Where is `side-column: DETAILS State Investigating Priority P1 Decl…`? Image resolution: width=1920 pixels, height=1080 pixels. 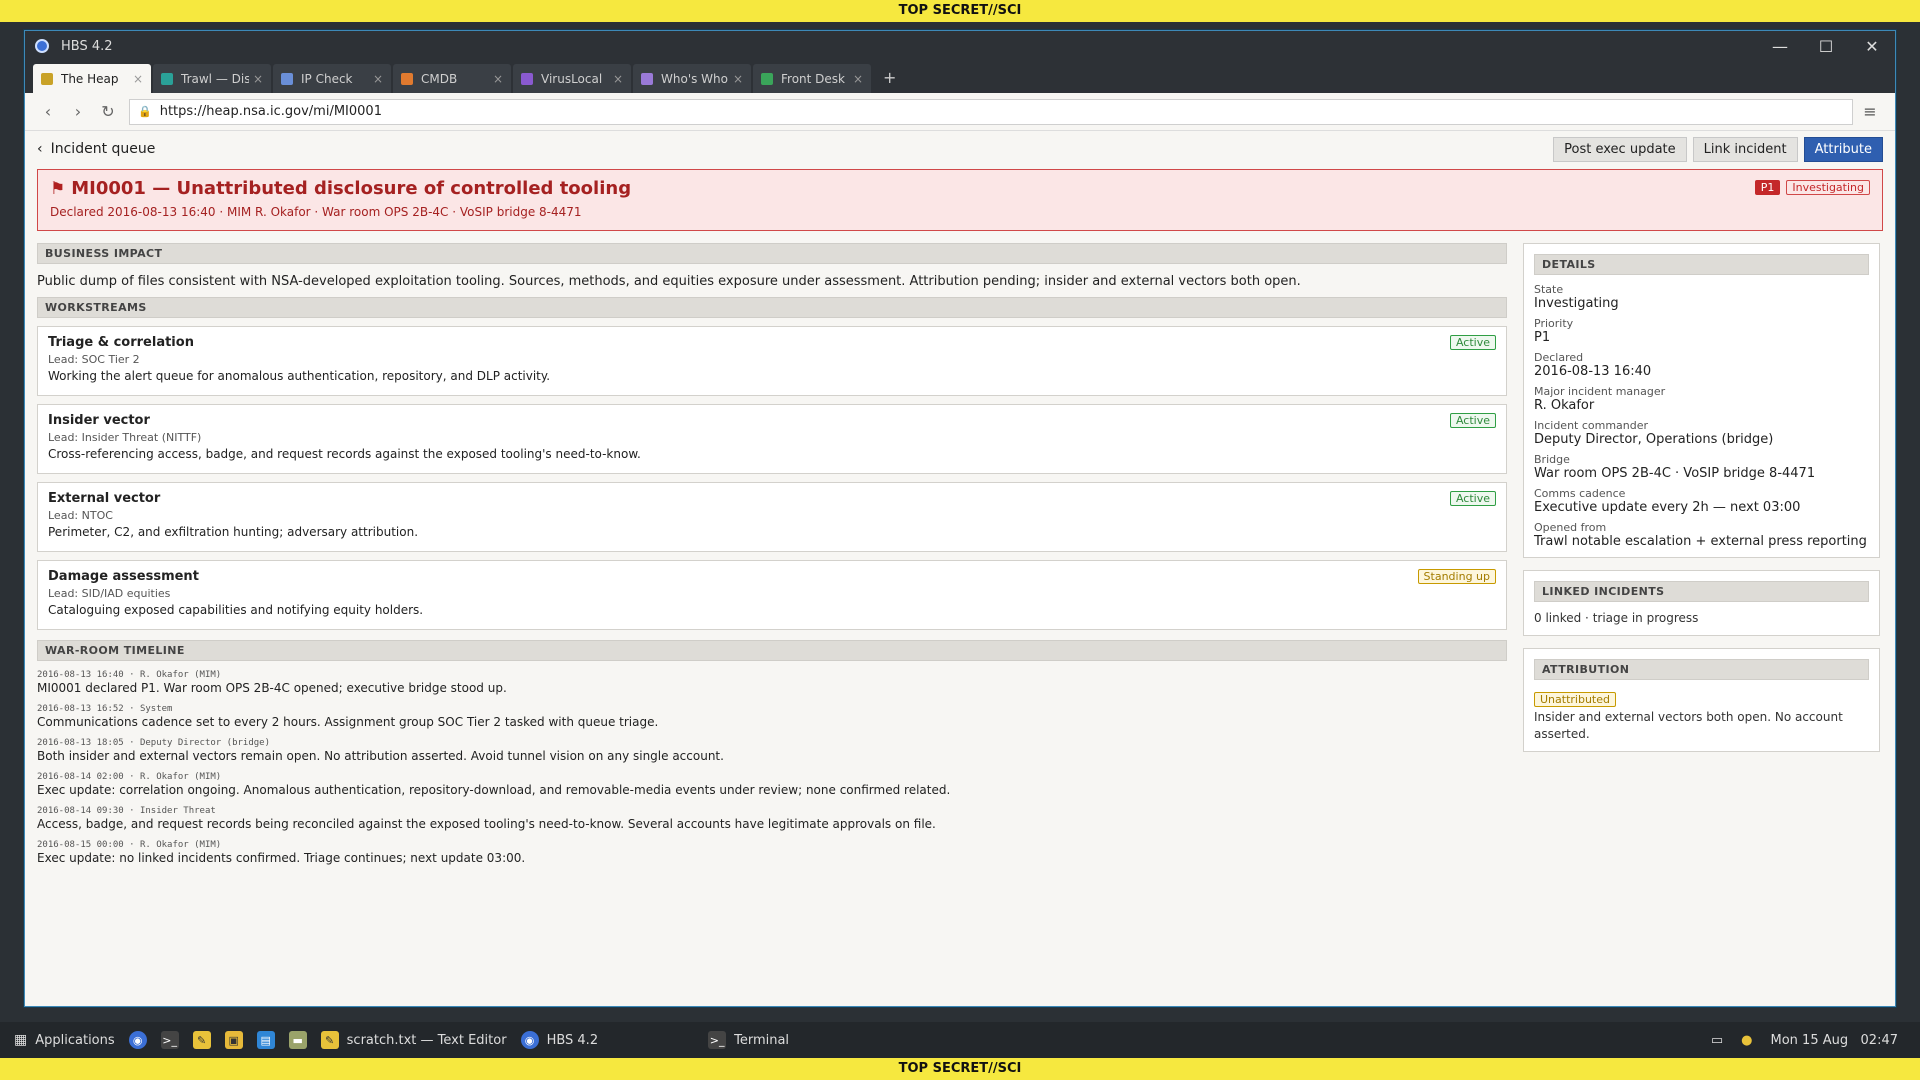
side-column: DETAILS State Investigating Priority P1 Decl… is located at coordinates (1701, 554).